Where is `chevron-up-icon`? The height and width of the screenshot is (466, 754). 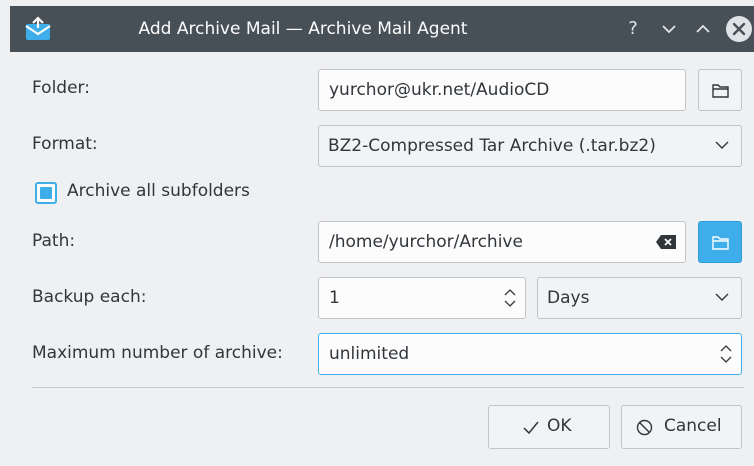
chevron-up-icon is located at coordinates (703, 28).